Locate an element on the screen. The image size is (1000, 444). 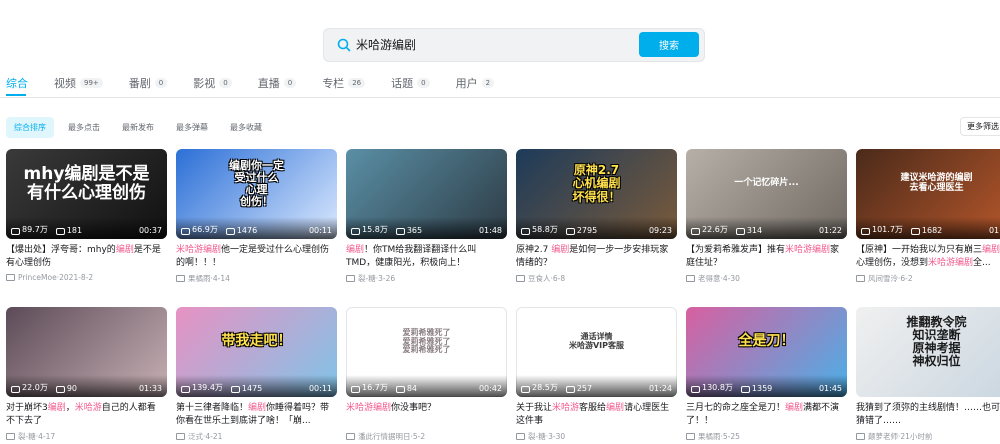
danmaku-count: 90 is located at coordinates (71, 388).